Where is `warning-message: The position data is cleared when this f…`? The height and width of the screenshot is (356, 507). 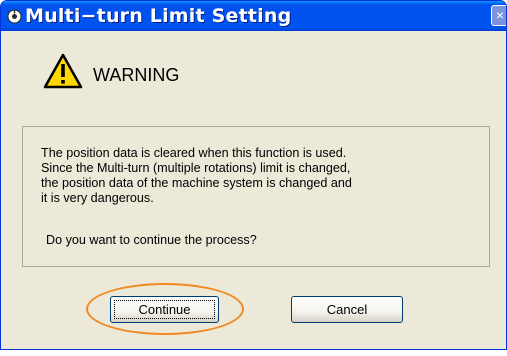 warning-message: The position data is cleared when this f… is located at coordinates (261, 176).